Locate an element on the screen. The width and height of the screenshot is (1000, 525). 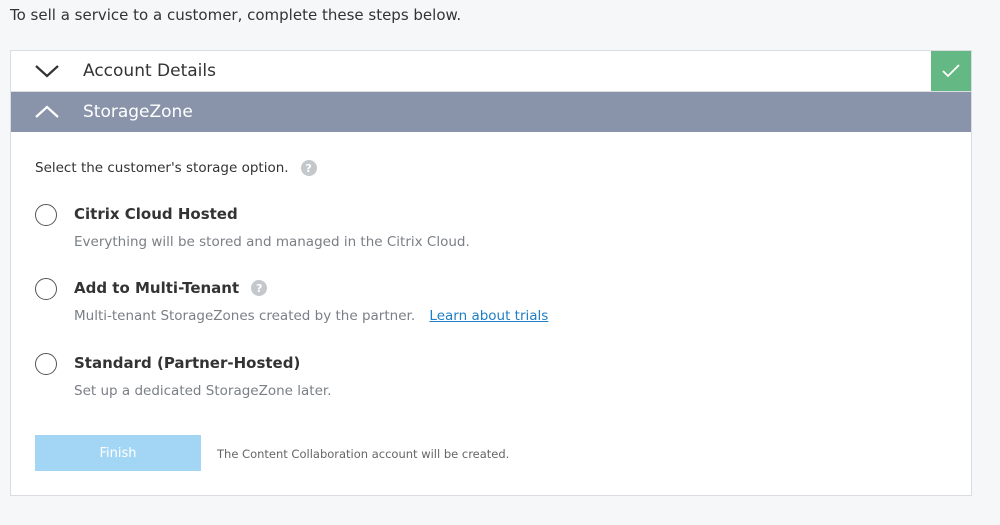
account-details-header: Account Details is located at coordinates (491, 71).